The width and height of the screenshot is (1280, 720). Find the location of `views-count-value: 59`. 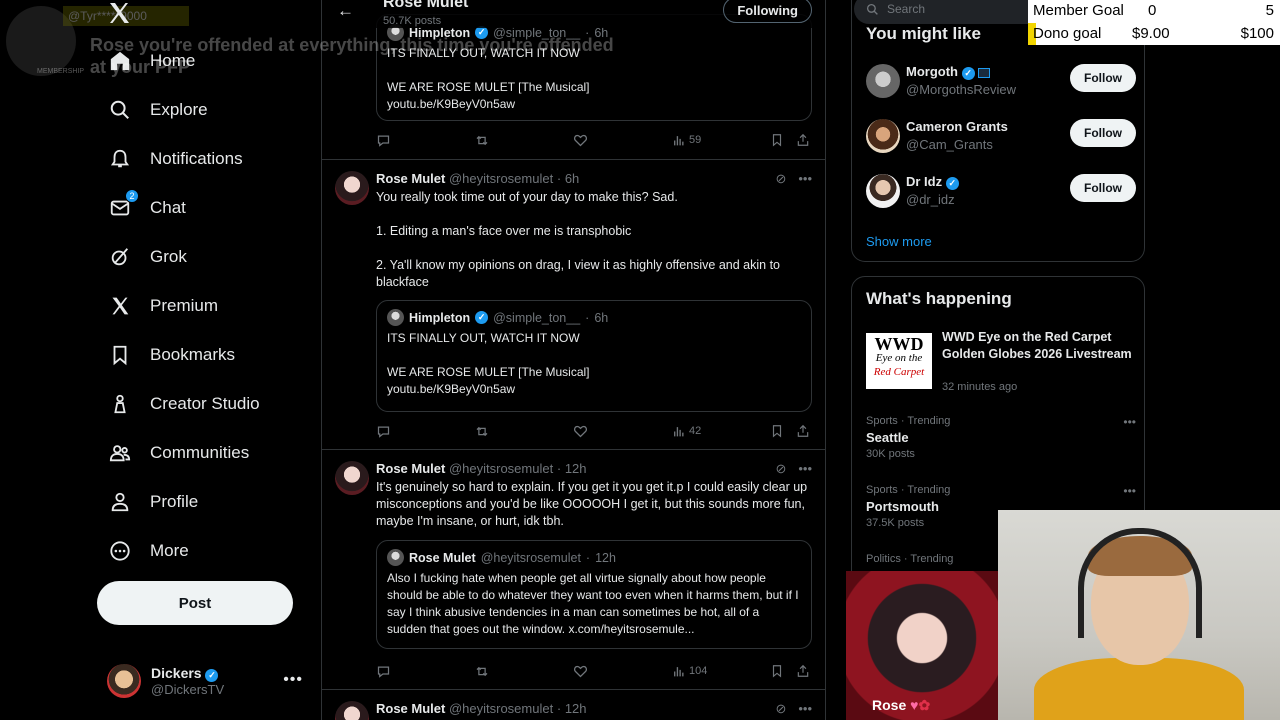

views-count-value: 59 is located at coordinates (695, 140).